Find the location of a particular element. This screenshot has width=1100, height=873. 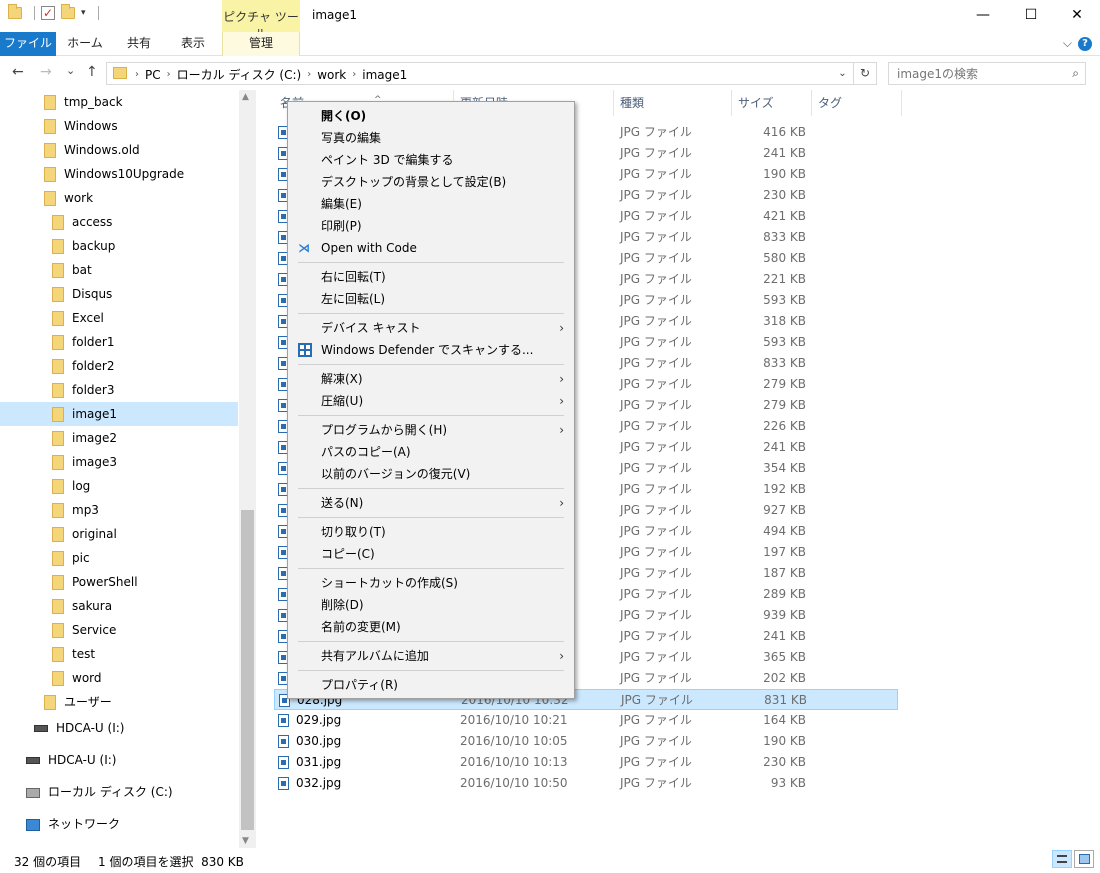

file-row: 030.jpg 2016/10/10 10:05 JPG ファイル 190 KB is located at coordinates (586, 741).